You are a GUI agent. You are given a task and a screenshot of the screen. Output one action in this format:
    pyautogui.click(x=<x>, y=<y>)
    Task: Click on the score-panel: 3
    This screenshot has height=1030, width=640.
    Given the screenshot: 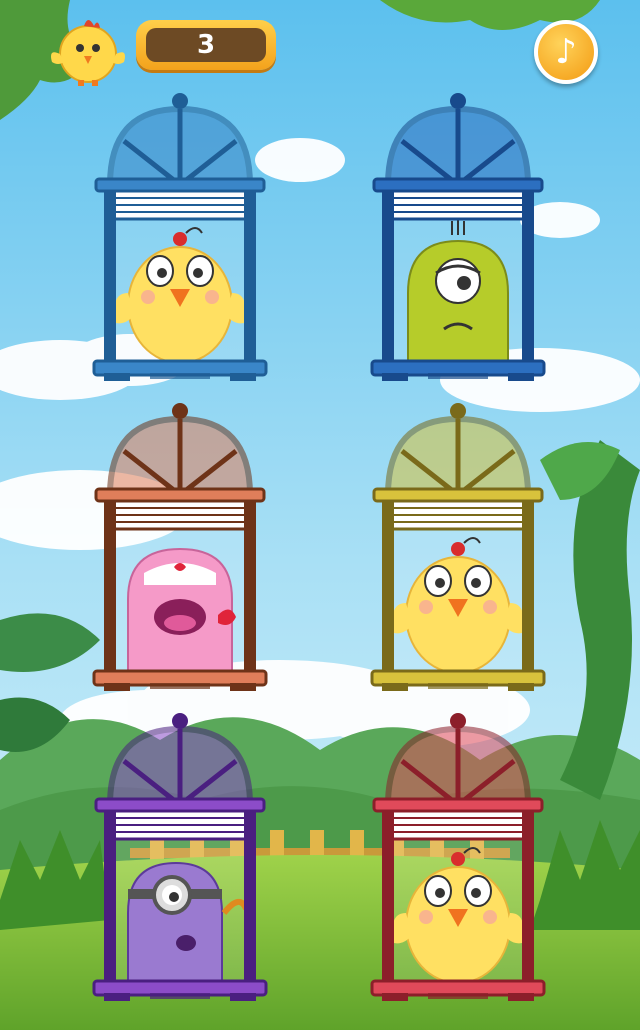 What is the action you would take?
    pyautogui.click(x=206, y=45)
    